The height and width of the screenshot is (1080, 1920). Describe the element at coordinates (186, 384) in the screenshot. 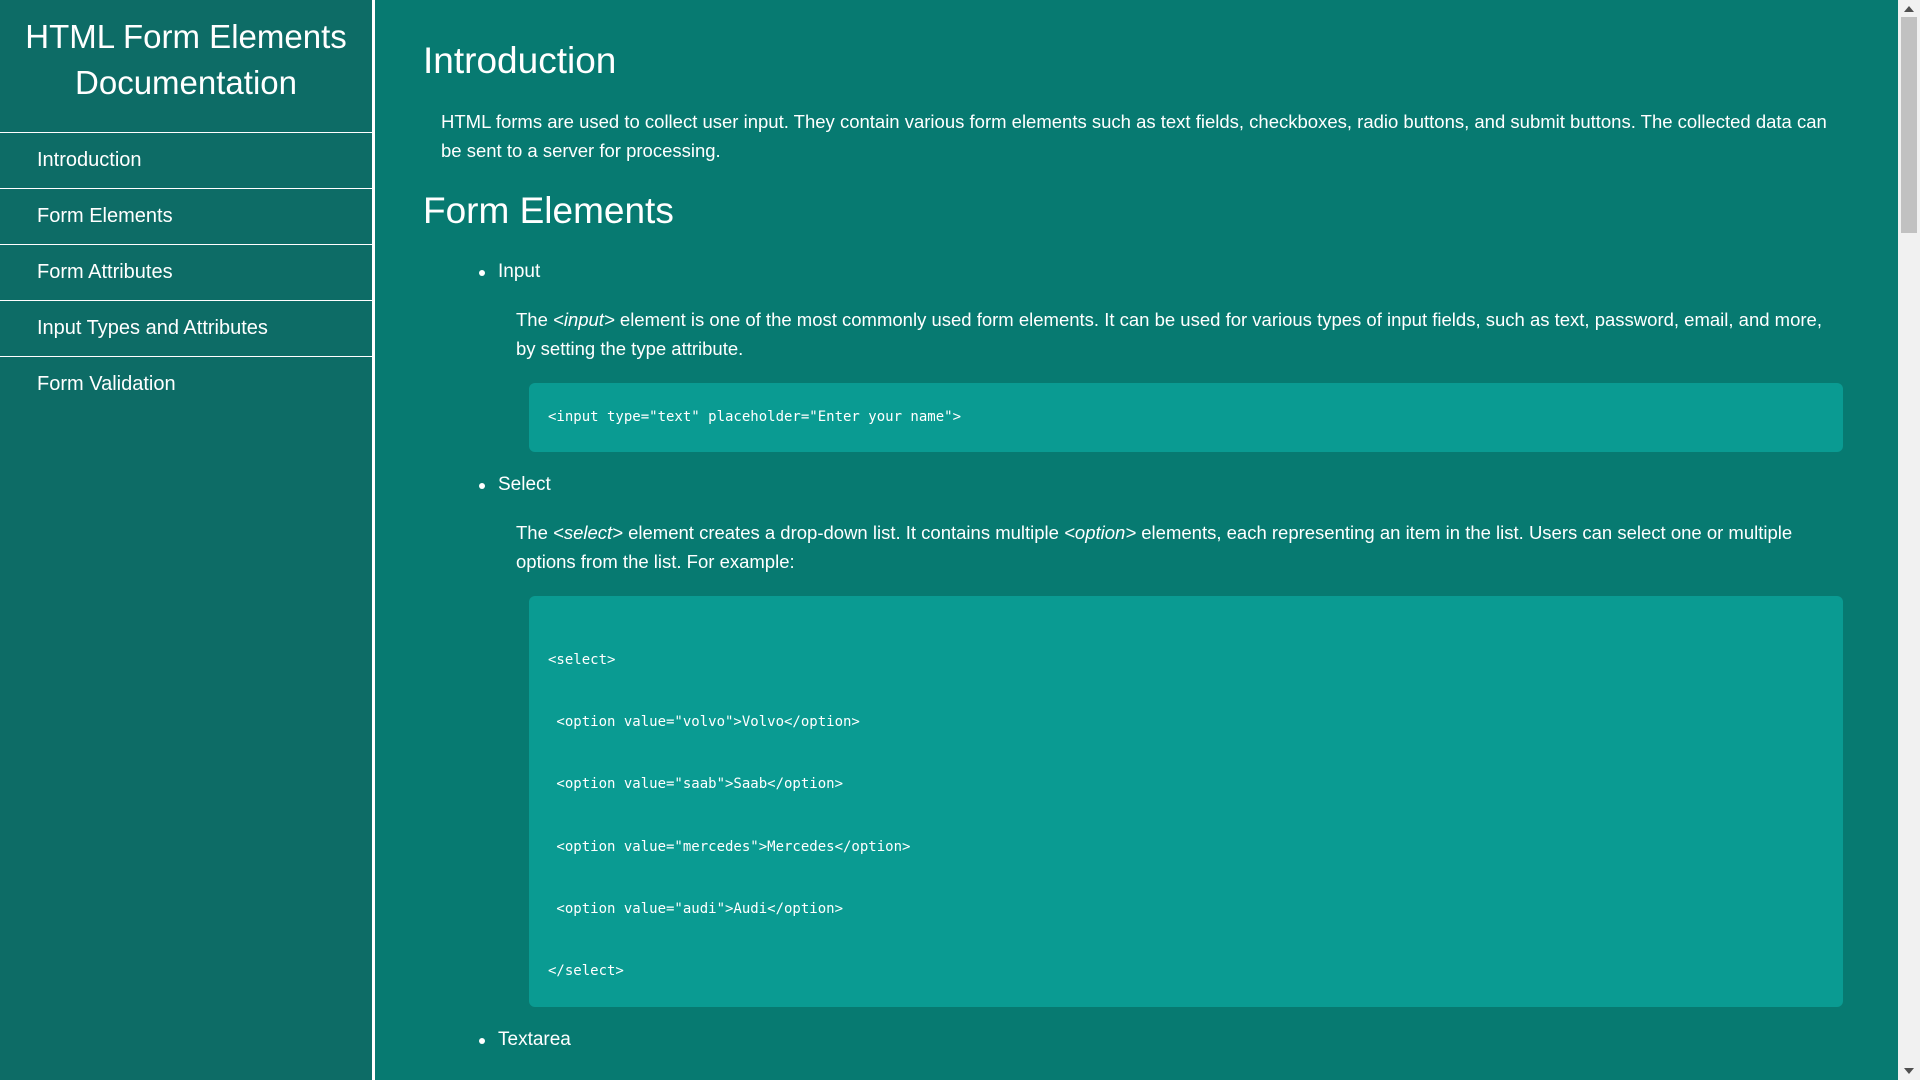

I see `nav-item-form-validation: Form Validation` at that location.